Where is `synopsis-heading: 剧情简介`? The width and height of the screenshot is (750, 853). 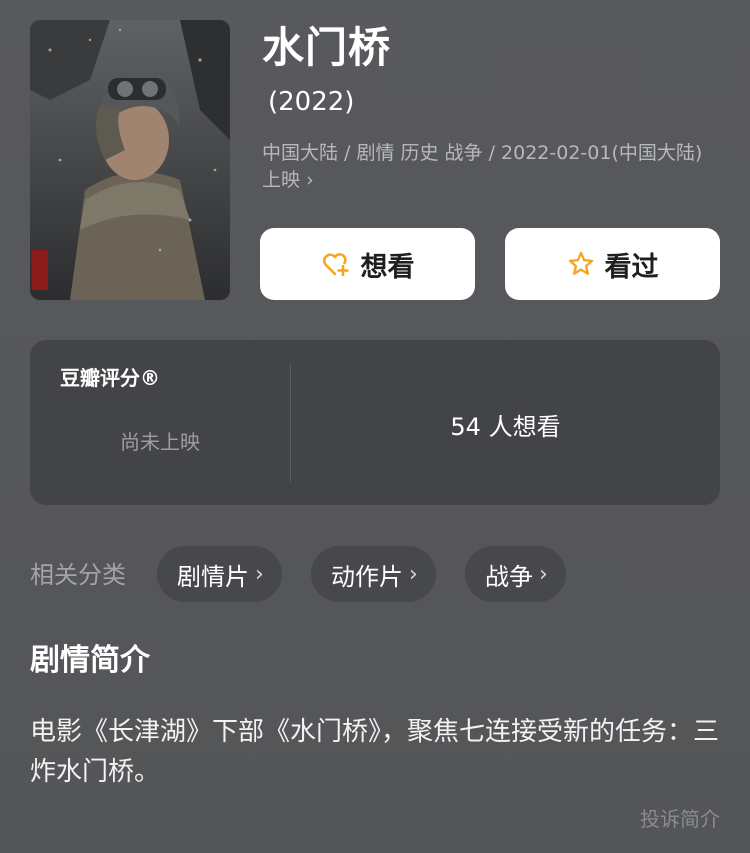 synopsis-heading: 剧情简介 is located at coordinates (90, 660).